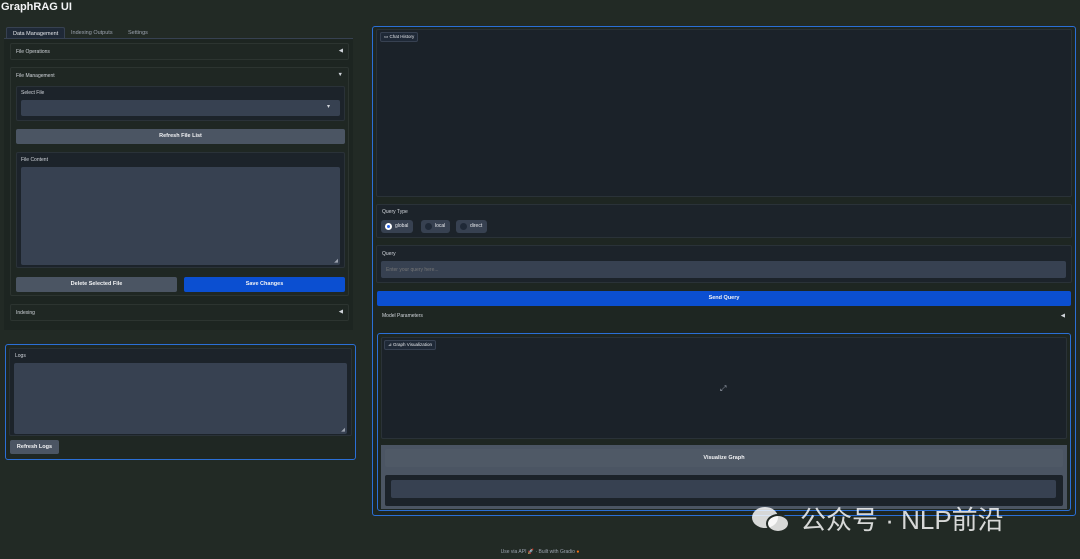 This screenshot has height=559, width=1080. I want to click on chat-icon: ▭, so click(386, 36).